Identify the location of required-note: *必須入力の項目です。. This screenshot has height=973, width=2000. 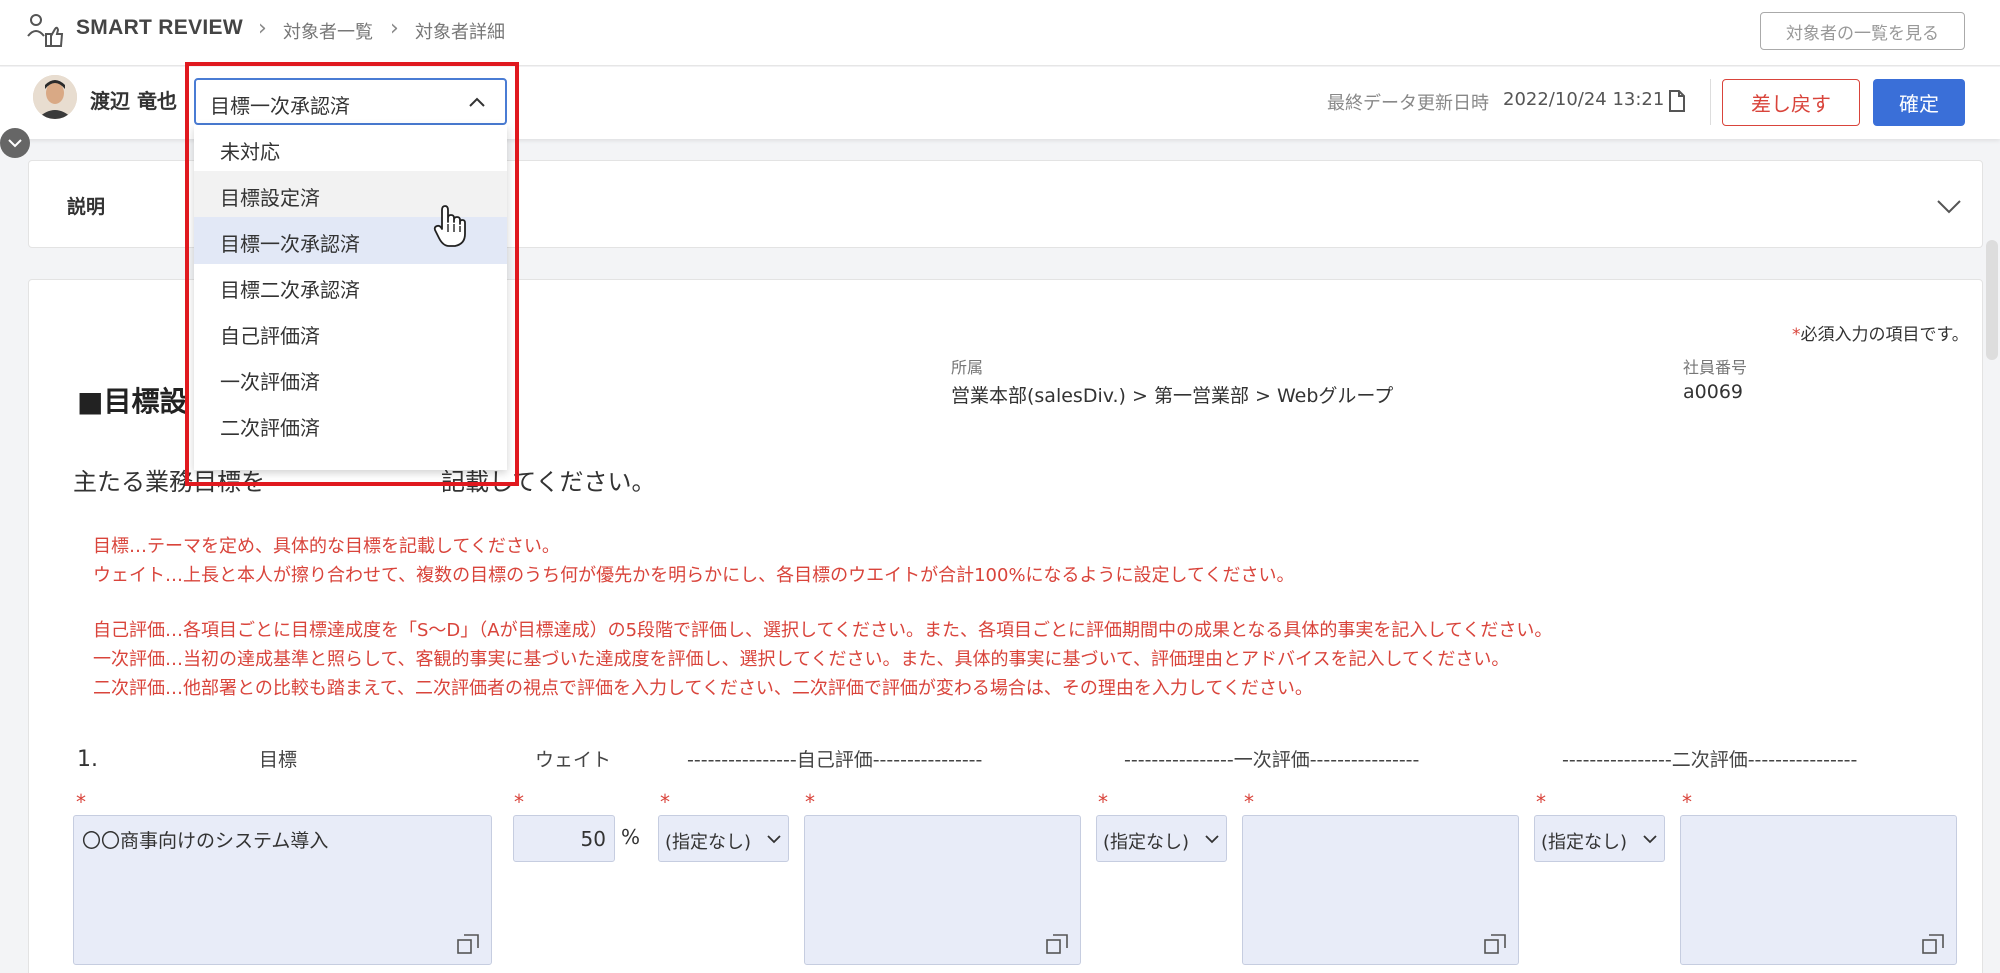
(1880, 335).